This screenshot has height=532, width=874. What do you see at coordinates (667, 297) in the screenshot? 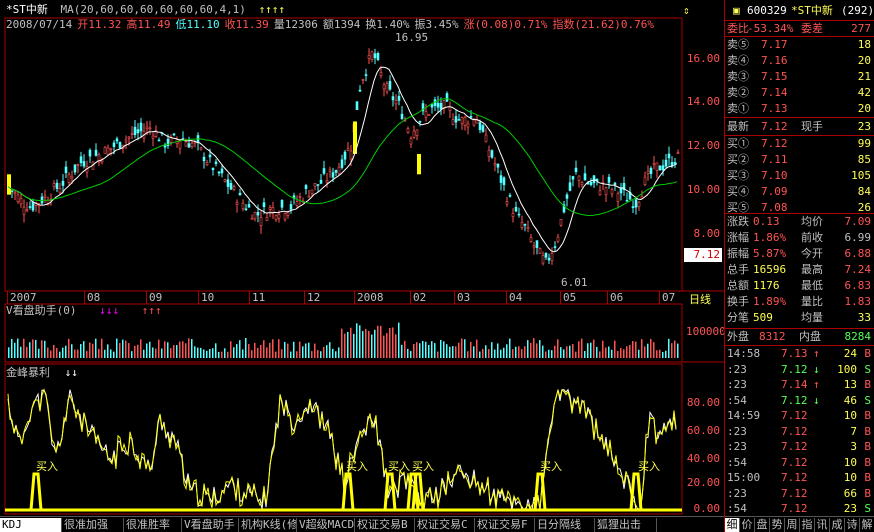
I see `time-tick: 07` at bounding box center [667, 297].